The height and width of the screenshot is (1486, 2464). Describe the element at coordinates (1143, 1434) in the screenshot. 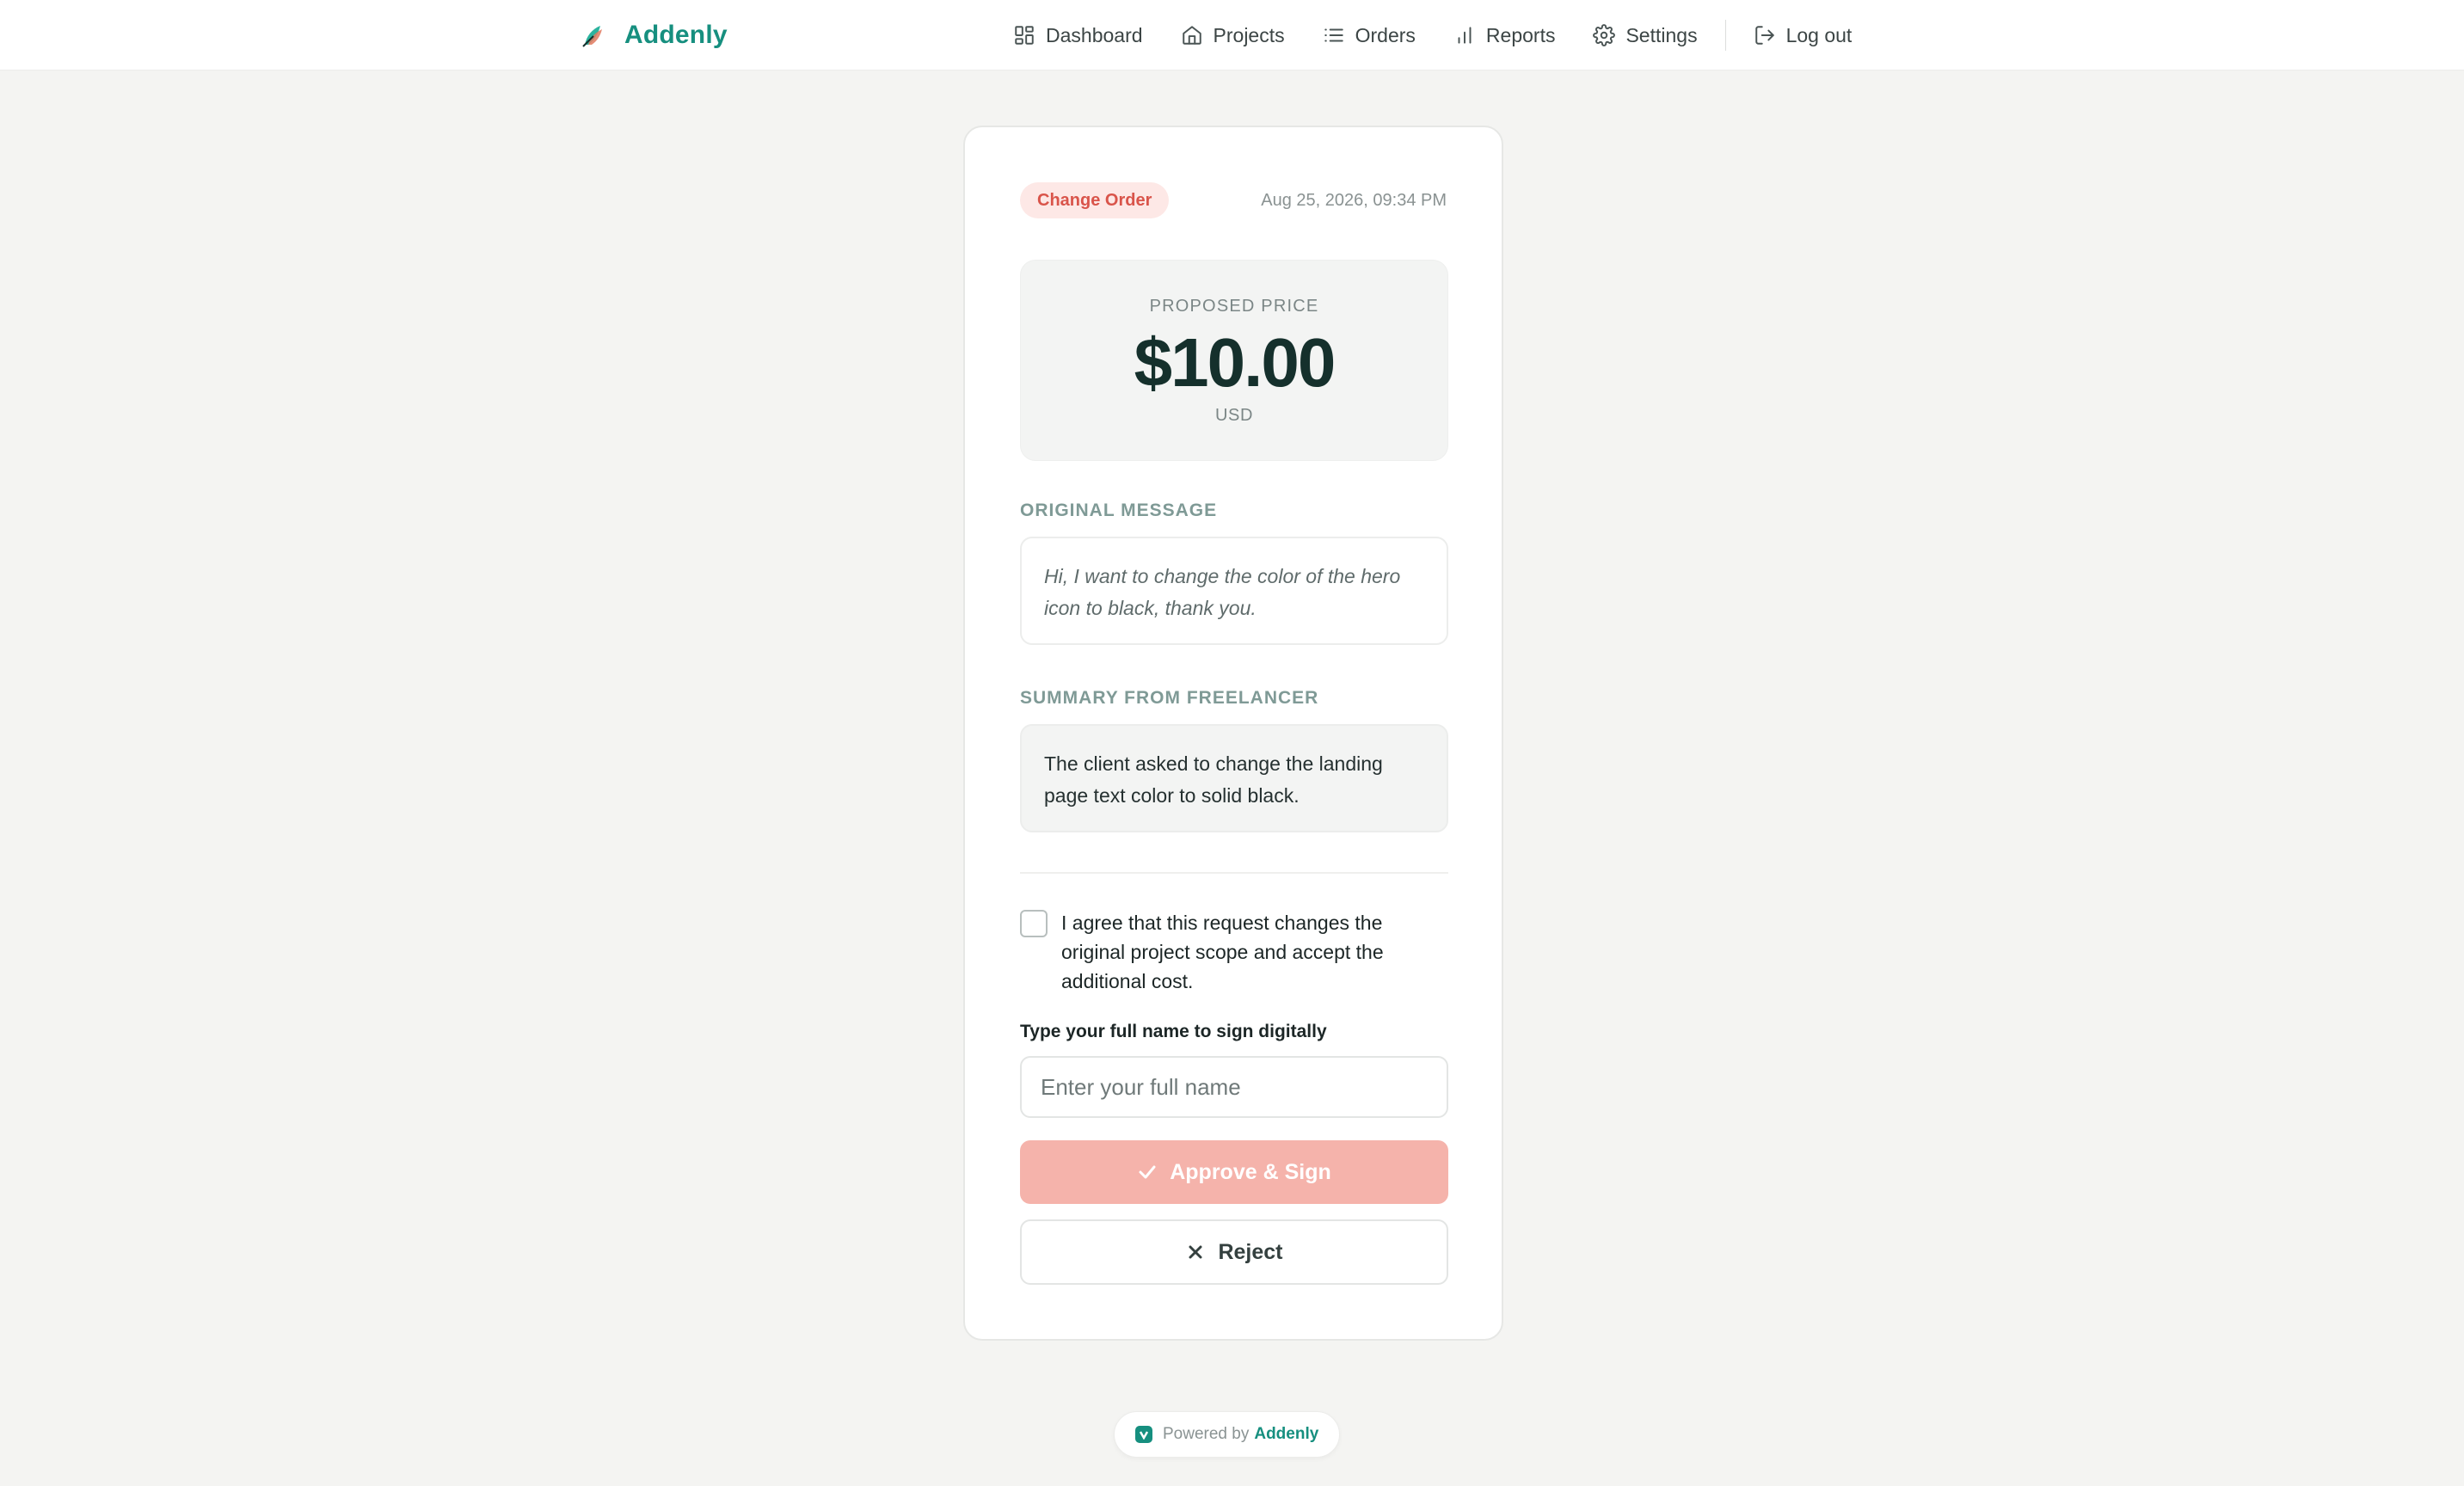

I see `powered-logo-icon` at that location.